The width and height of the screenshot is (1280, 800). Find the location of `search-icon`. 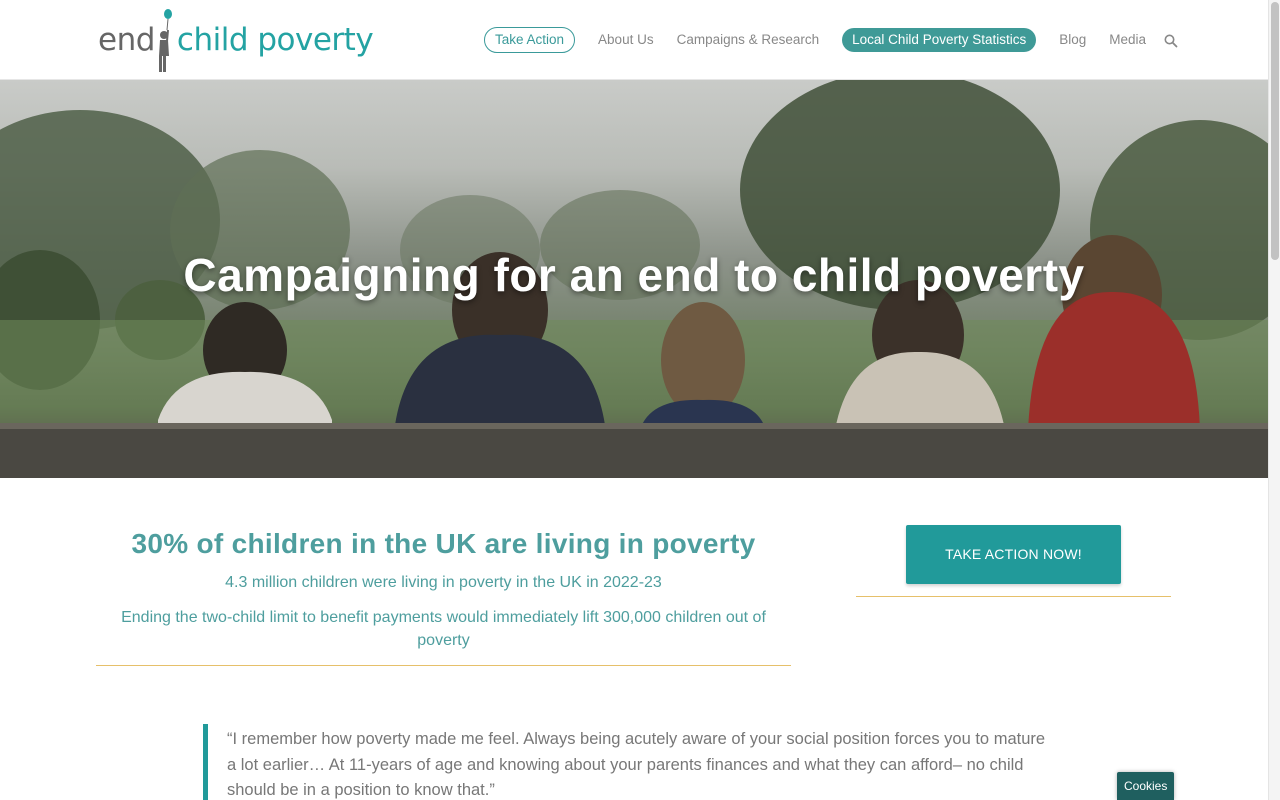

search-icon is located at coordinates (1171, 41).